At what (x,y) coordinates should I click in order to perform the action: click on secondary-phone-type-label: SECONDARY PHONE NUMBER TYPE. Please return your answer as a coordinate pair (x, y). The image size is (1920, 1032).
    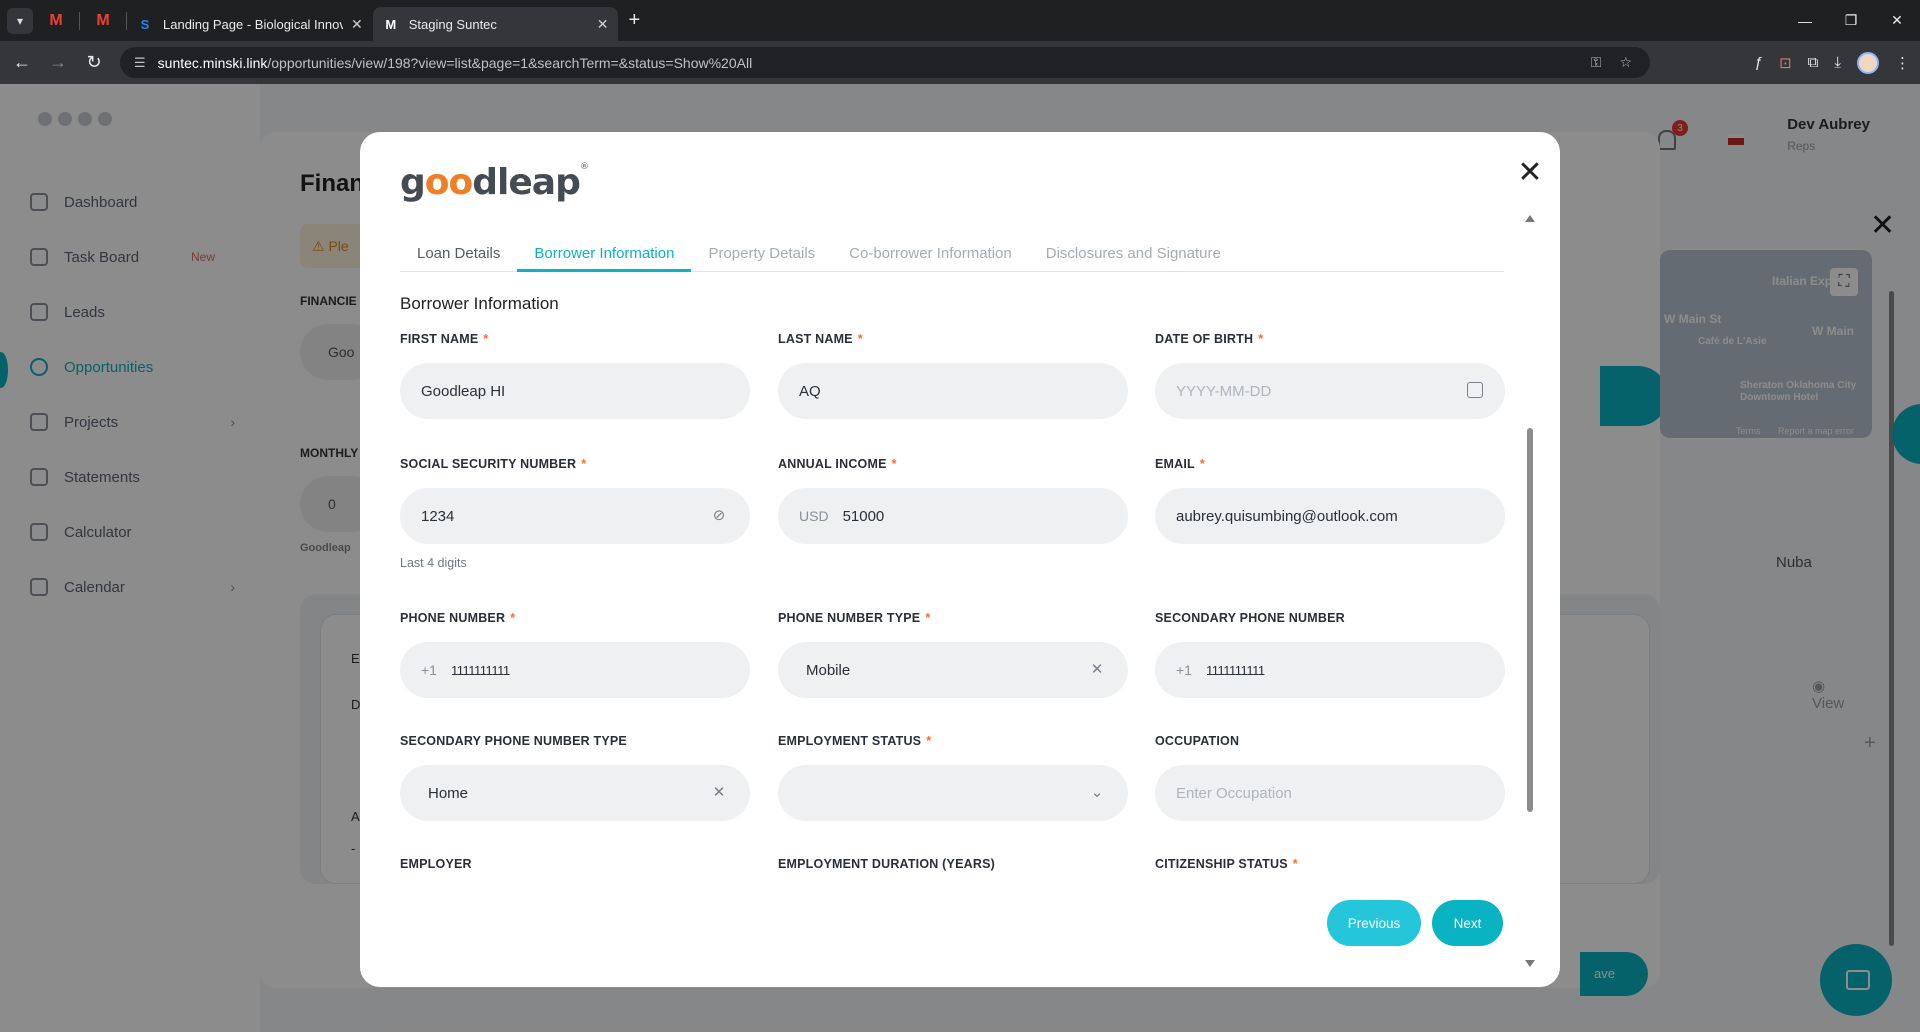
    Looking at the image, I should click on (513, 741).